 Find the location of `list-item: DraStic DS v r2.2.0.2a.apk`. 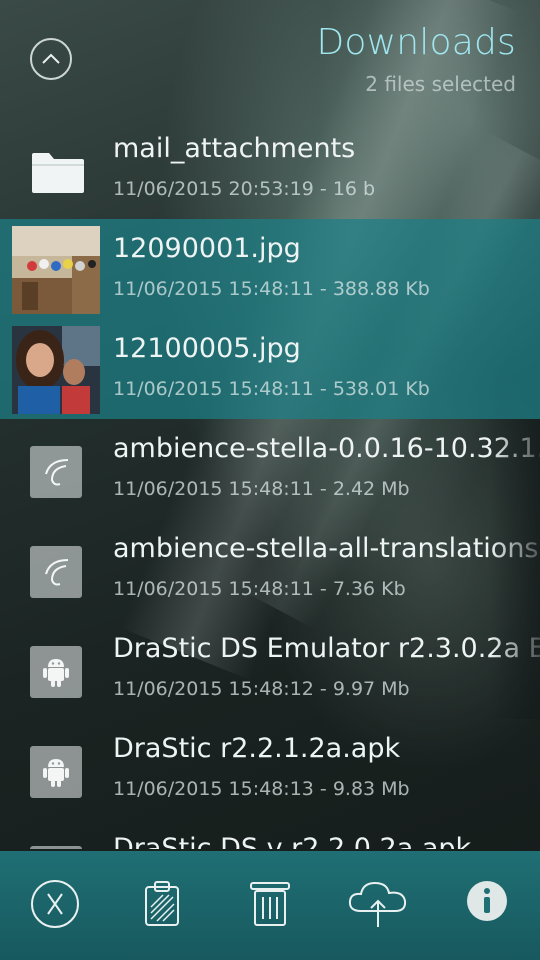

list-item: DraStic DS v r2.2.0.2a.apk is located at coordinates (270, 834).